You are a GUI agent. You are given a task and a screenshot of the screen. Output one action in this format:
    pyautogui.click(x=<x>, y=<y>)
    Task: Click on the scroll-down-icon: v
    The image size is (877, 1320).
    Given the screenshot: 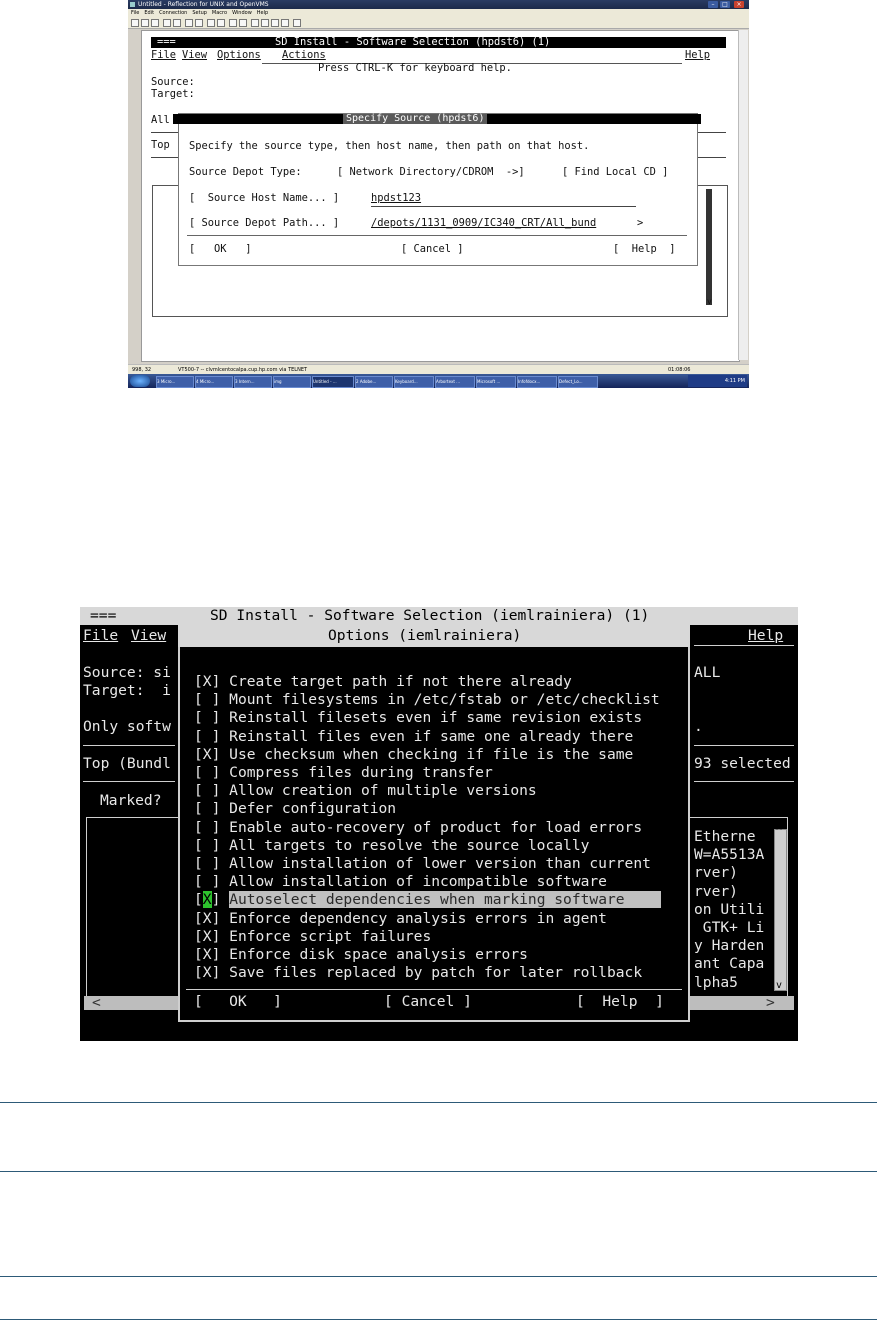 What is the action you would take?
    pyautogui.click(x=709, y=302)
    